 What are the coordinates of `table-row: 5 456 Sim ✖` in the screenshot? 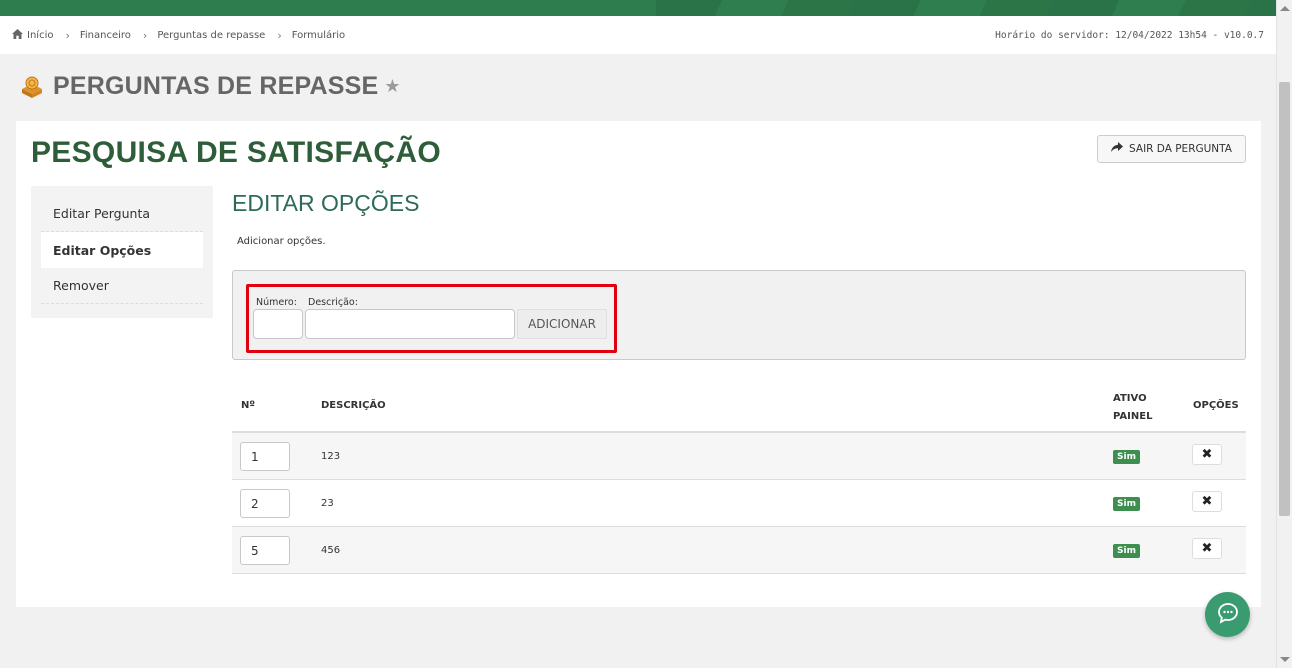 It's located at (739, 550).